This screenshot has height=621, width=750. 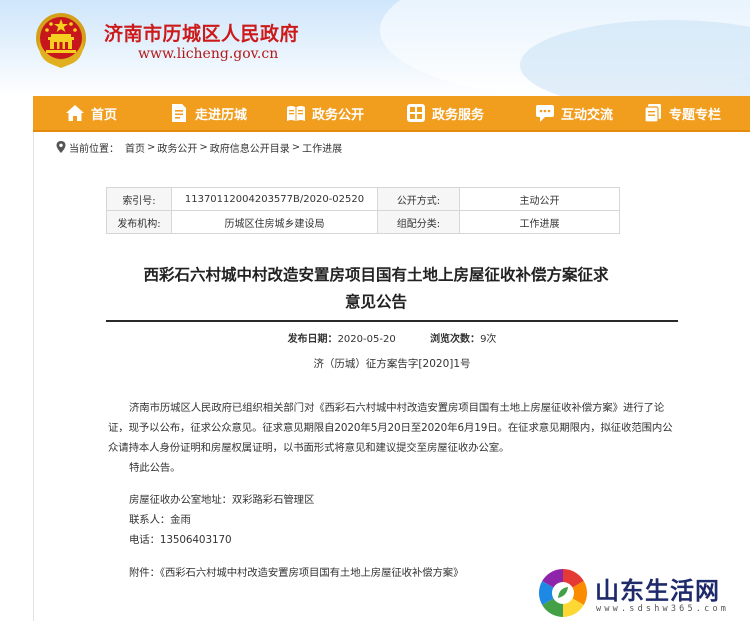 What do you see at coordinates (202, 34) in the screenshot?
I see `site-title: 济南市历城区人民政府` at bounding box center [202, 34].